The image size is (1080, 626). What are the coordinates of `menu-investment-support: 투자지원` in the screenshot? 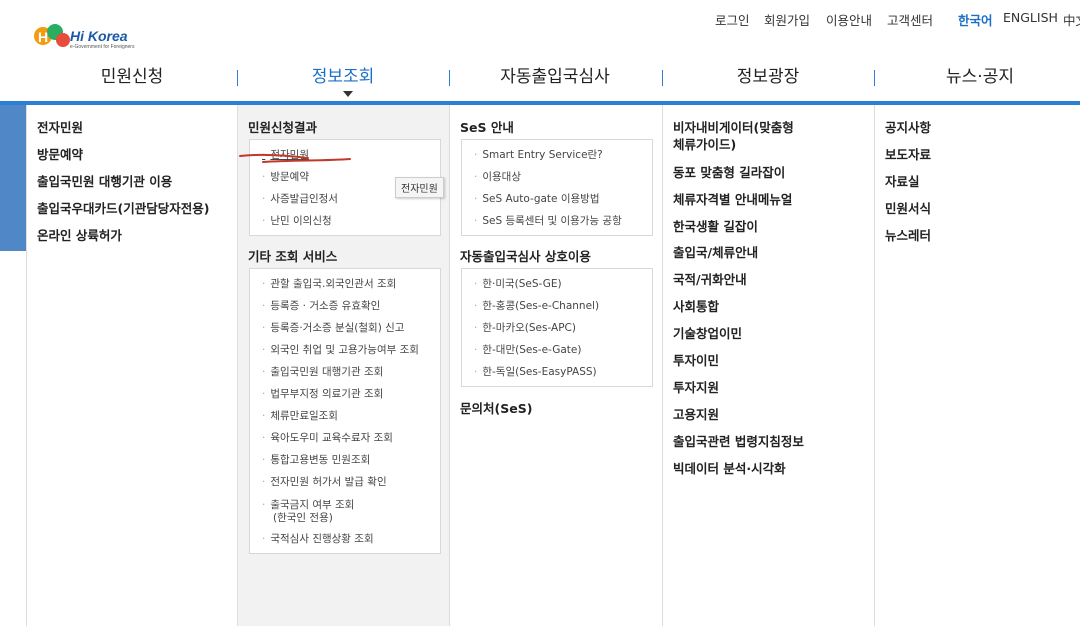 It's located at (696, 386).